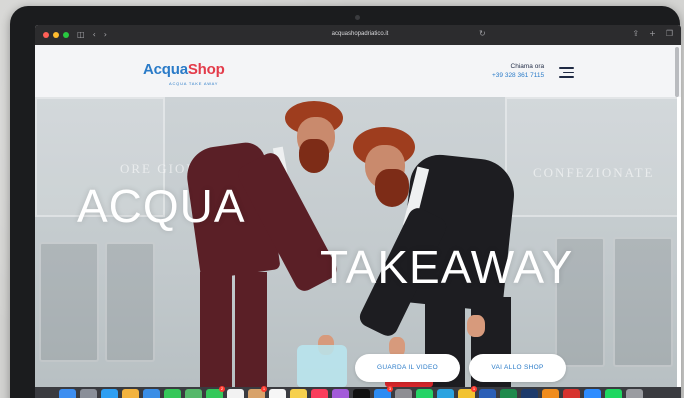 This screenshot has height=398, width=684. What do you see at coordinates (669, 33) in the screenshot?
I see `tab-overview-icon: ❐` at bounding box center [669, 33].